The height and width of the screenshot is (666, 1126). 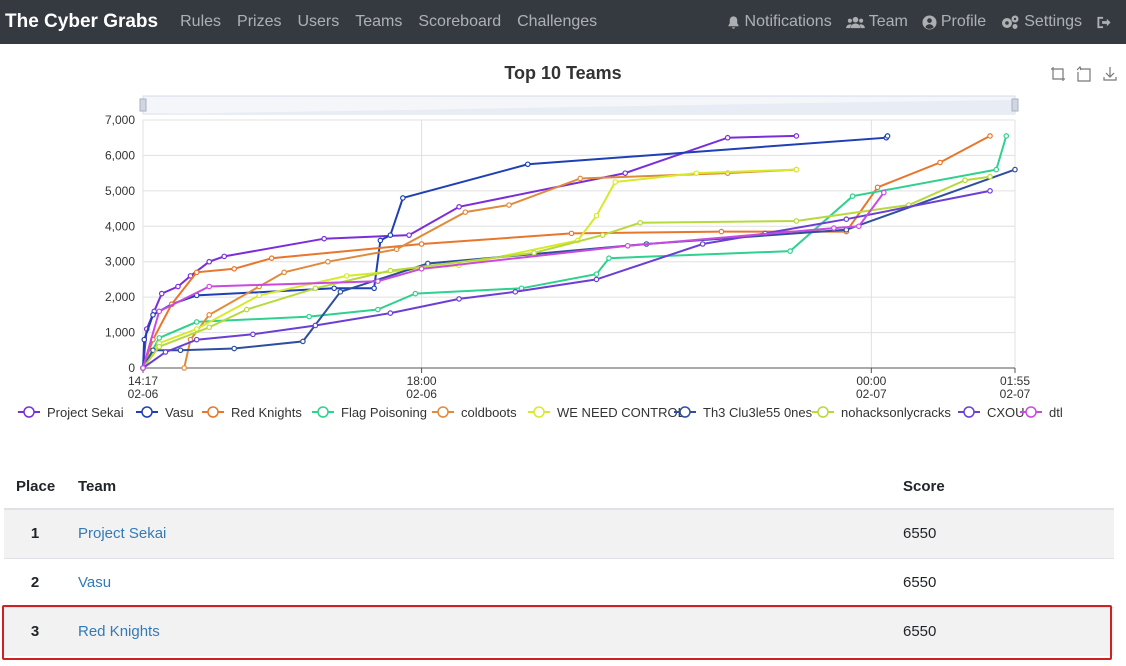 I want to click on gears-icon, so click(x=1010, y=22).